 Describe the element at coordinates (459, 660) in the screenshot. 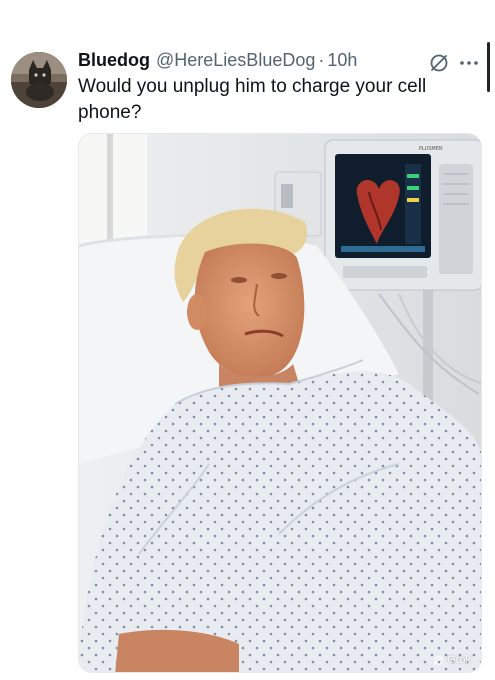

I see `grok-watermark-label: Grok` at that location.